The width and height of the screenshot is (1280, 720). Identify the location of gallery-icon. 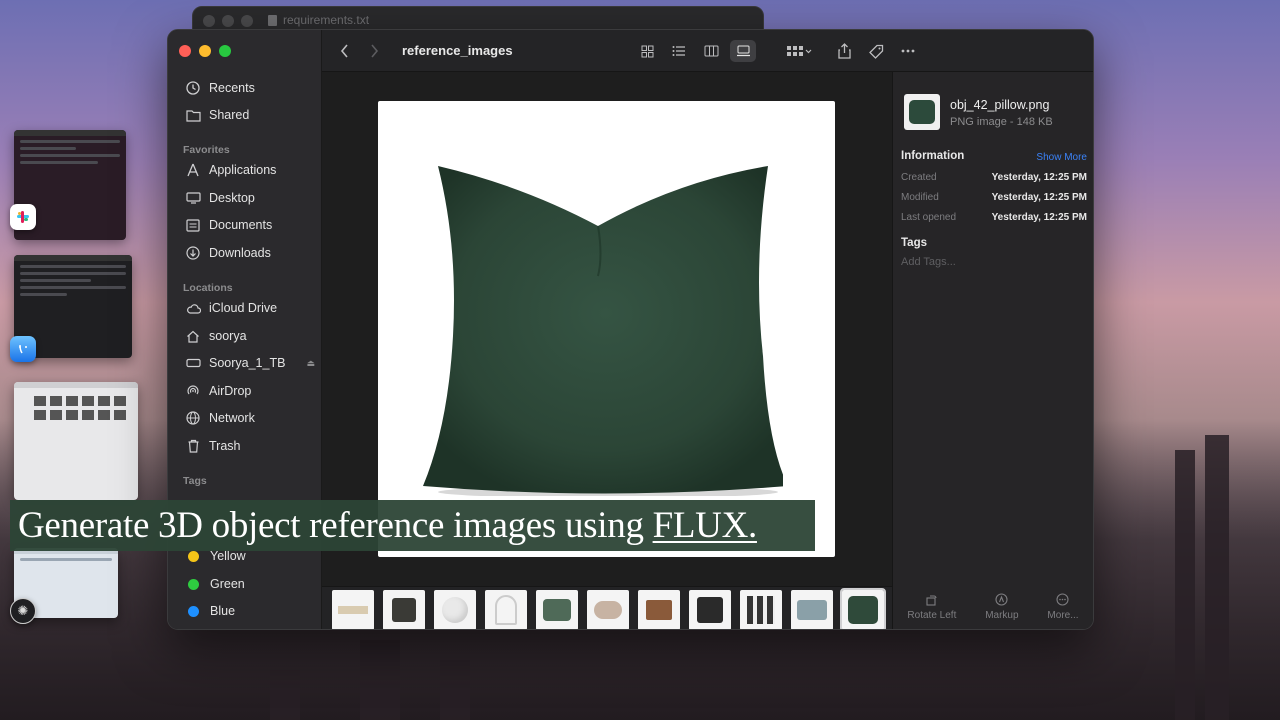
(743, 51).